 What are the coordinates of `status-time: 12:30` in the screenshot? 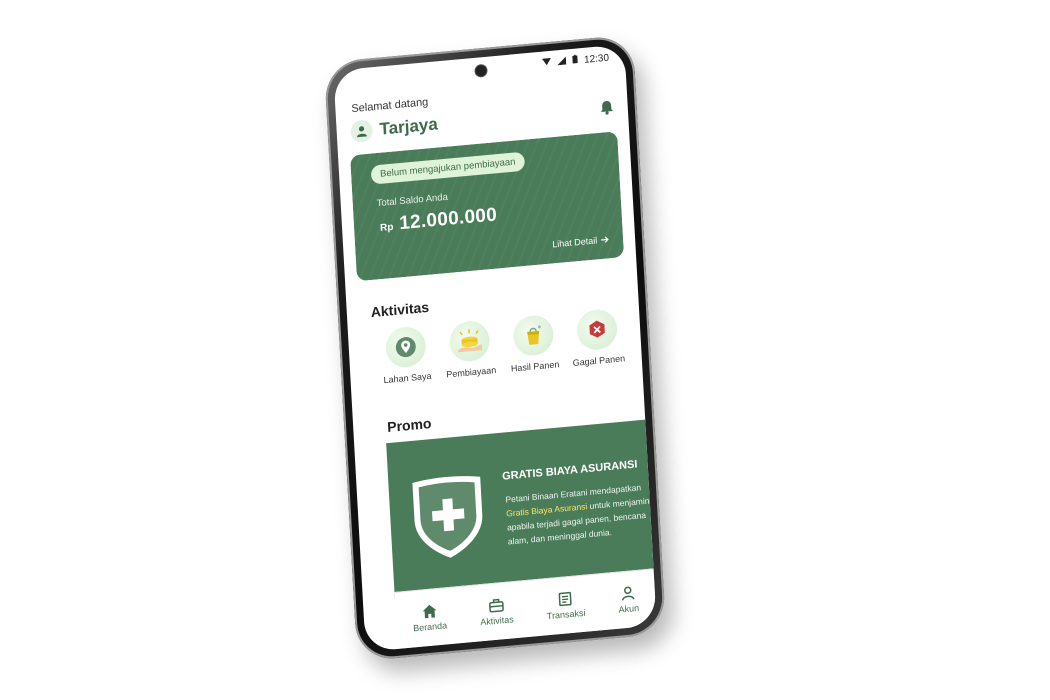 It's located at (596, 59).